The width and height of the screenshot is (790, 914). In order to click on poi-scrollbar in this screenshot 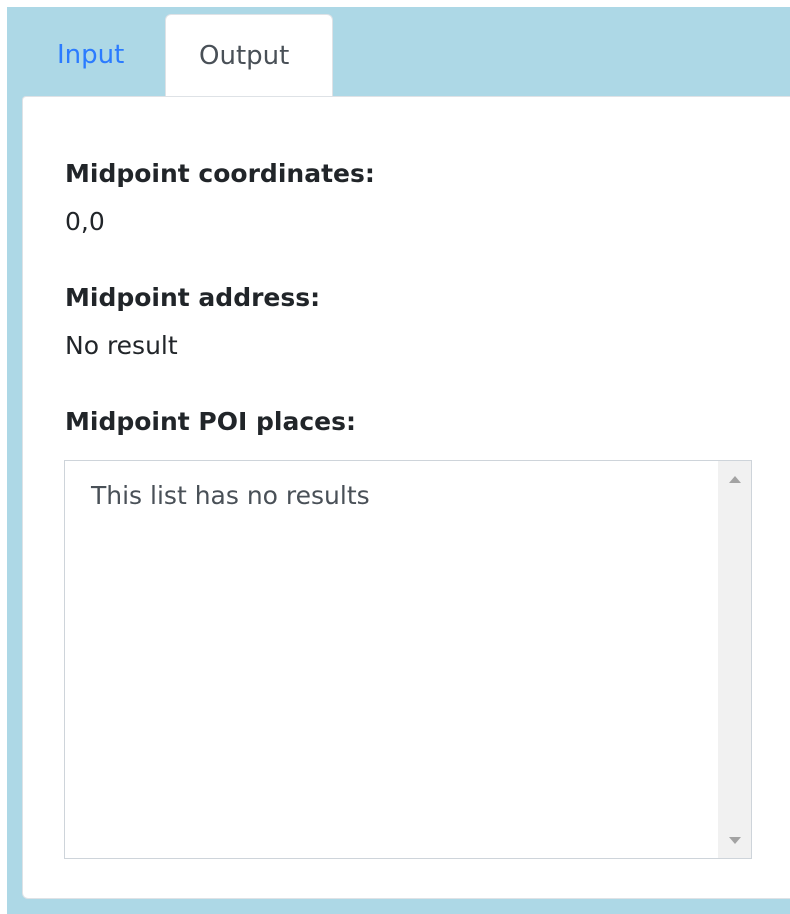, I will do `click(734, 659)`.